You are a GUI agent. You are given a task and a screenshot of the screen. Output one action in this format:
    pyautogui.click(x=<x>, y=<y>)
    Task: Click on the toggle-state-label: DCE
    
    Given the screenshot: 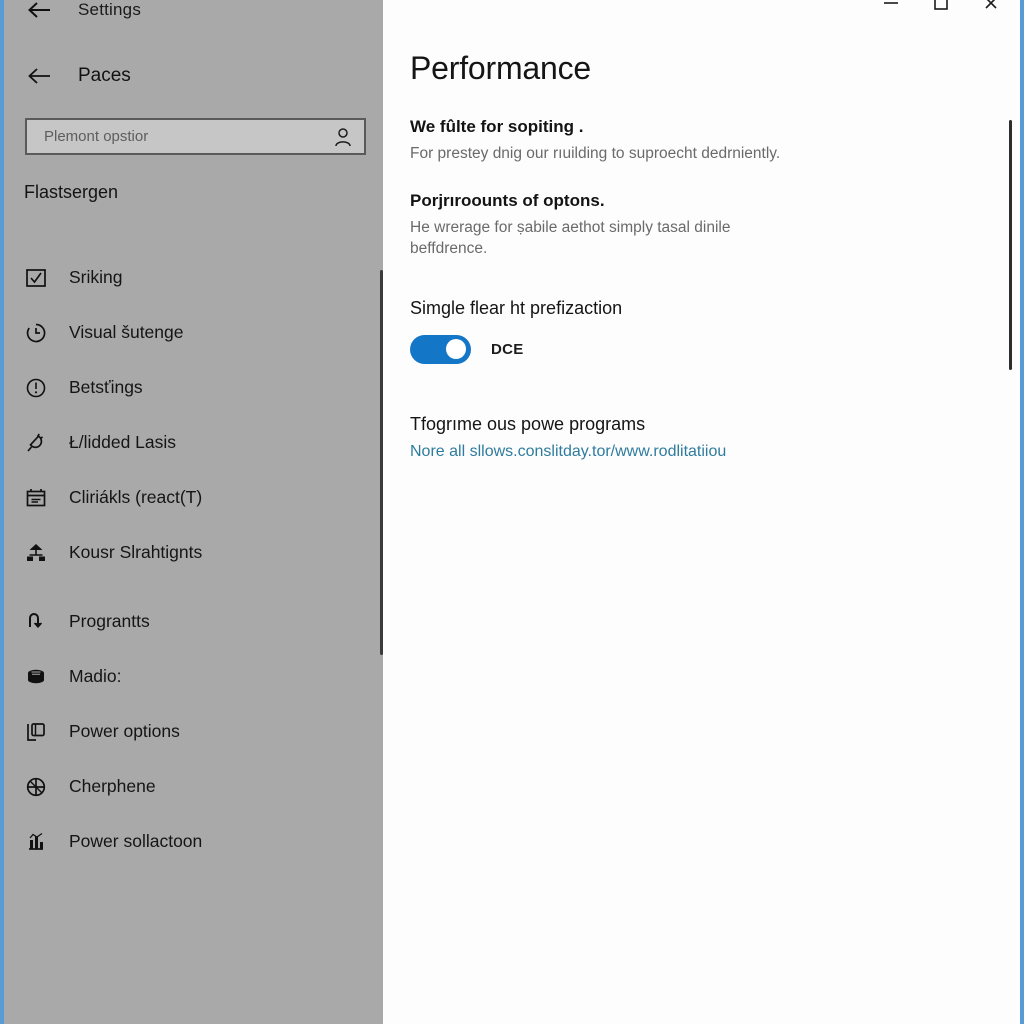 What is the action you would take?
    pyautogui.click(x=507, y=349)
    